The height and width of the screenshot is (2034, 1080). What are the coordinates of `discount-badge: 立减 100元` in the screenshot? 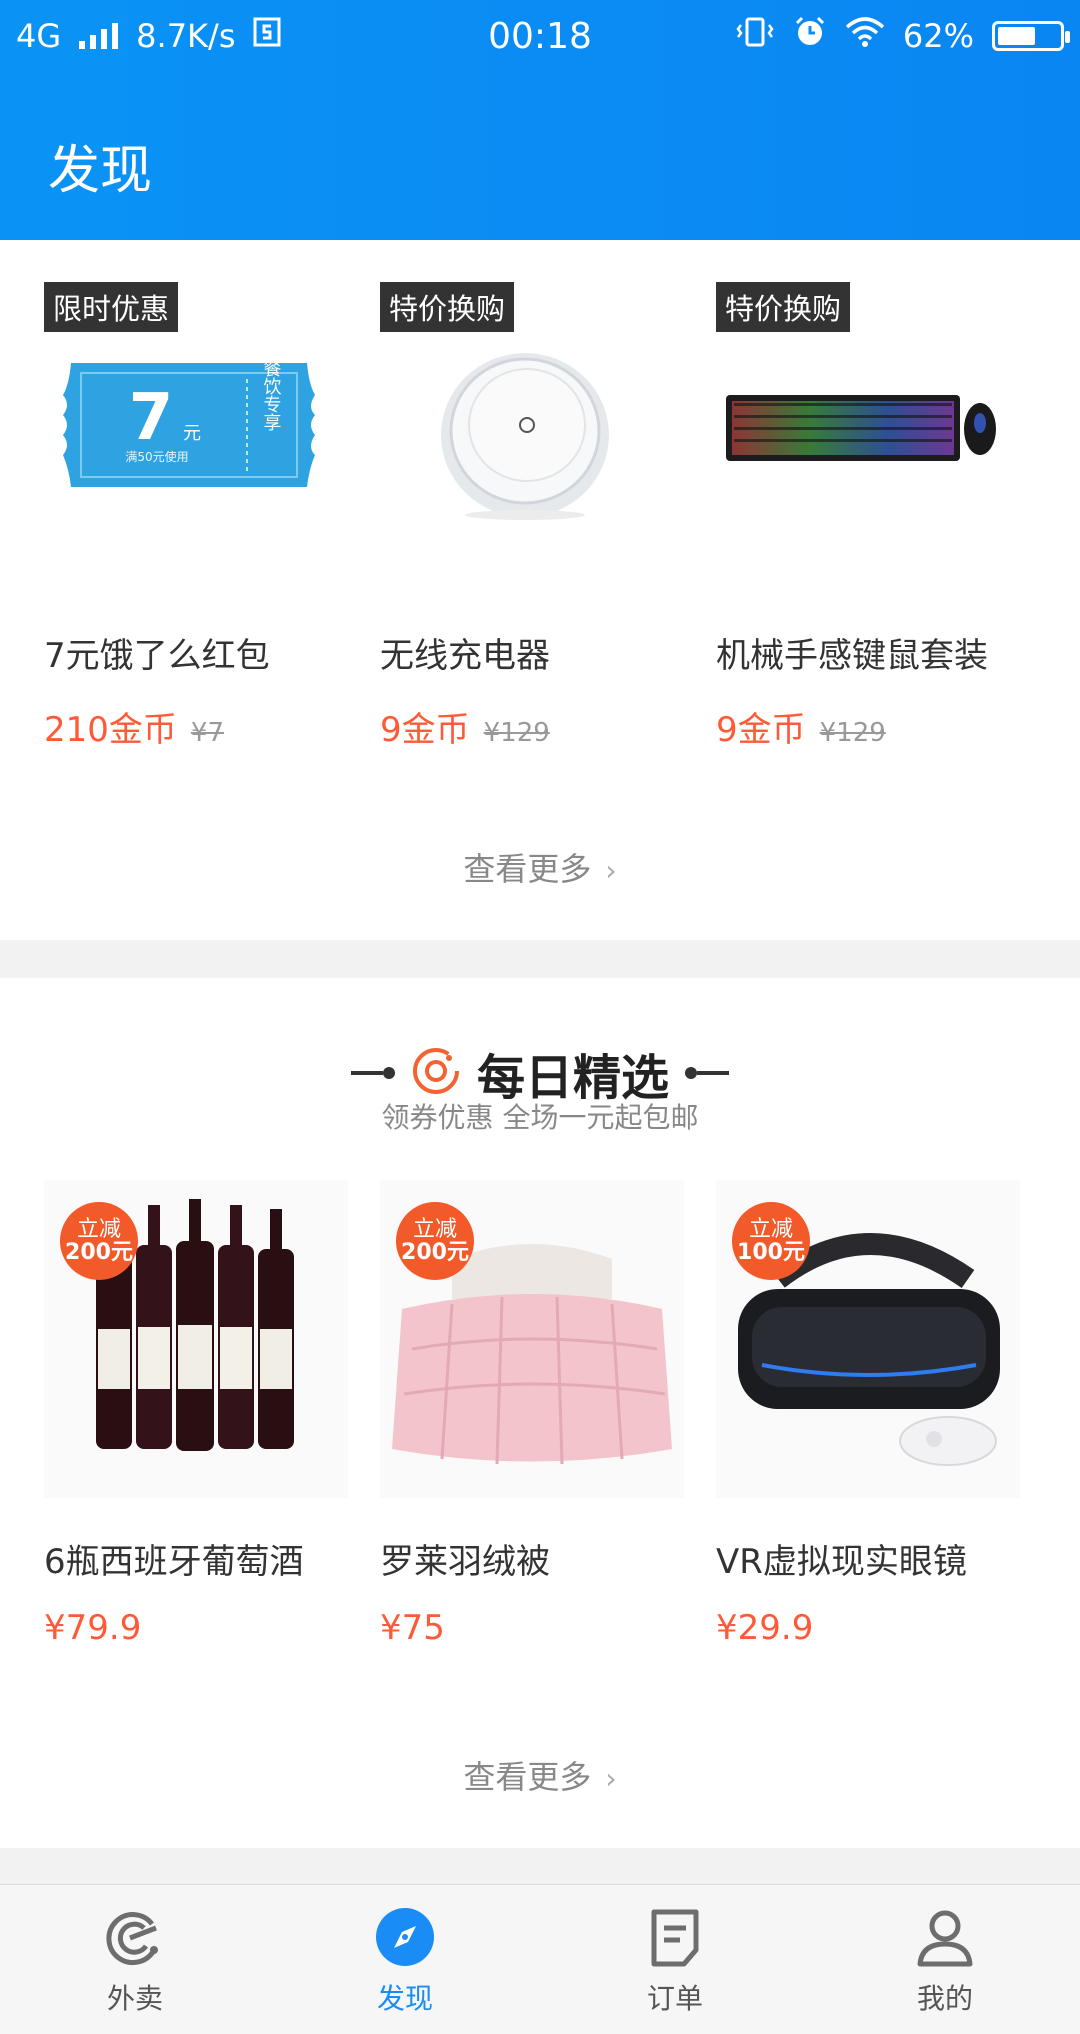 It's located at (771, 1241).